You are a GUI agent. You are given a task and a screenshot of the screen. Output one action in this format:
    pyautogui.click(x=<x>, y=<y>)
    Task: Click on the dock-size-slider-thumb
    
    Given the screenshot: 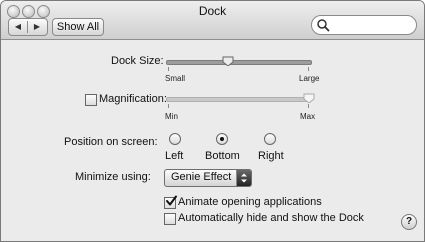 What is the action you would take?
    pyautogui.click(x=228, y=61)
    